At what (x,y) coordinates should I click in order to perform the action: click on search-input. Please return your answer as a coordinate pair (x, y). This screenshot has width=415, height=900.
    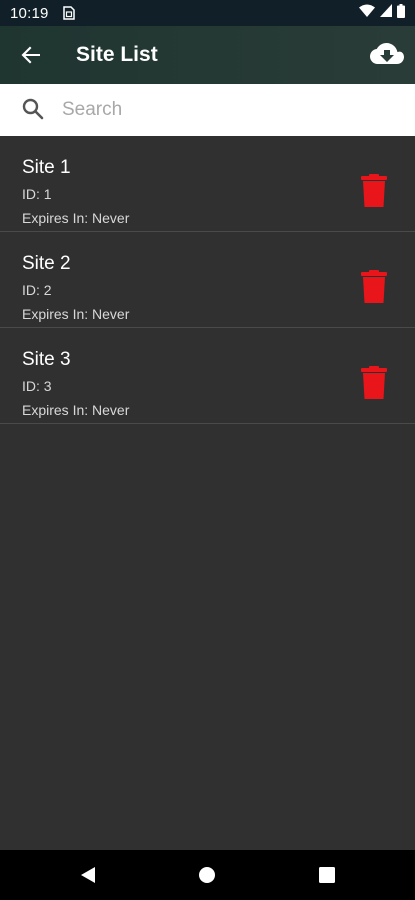
    Looking at the image, I should click on (222, 110).